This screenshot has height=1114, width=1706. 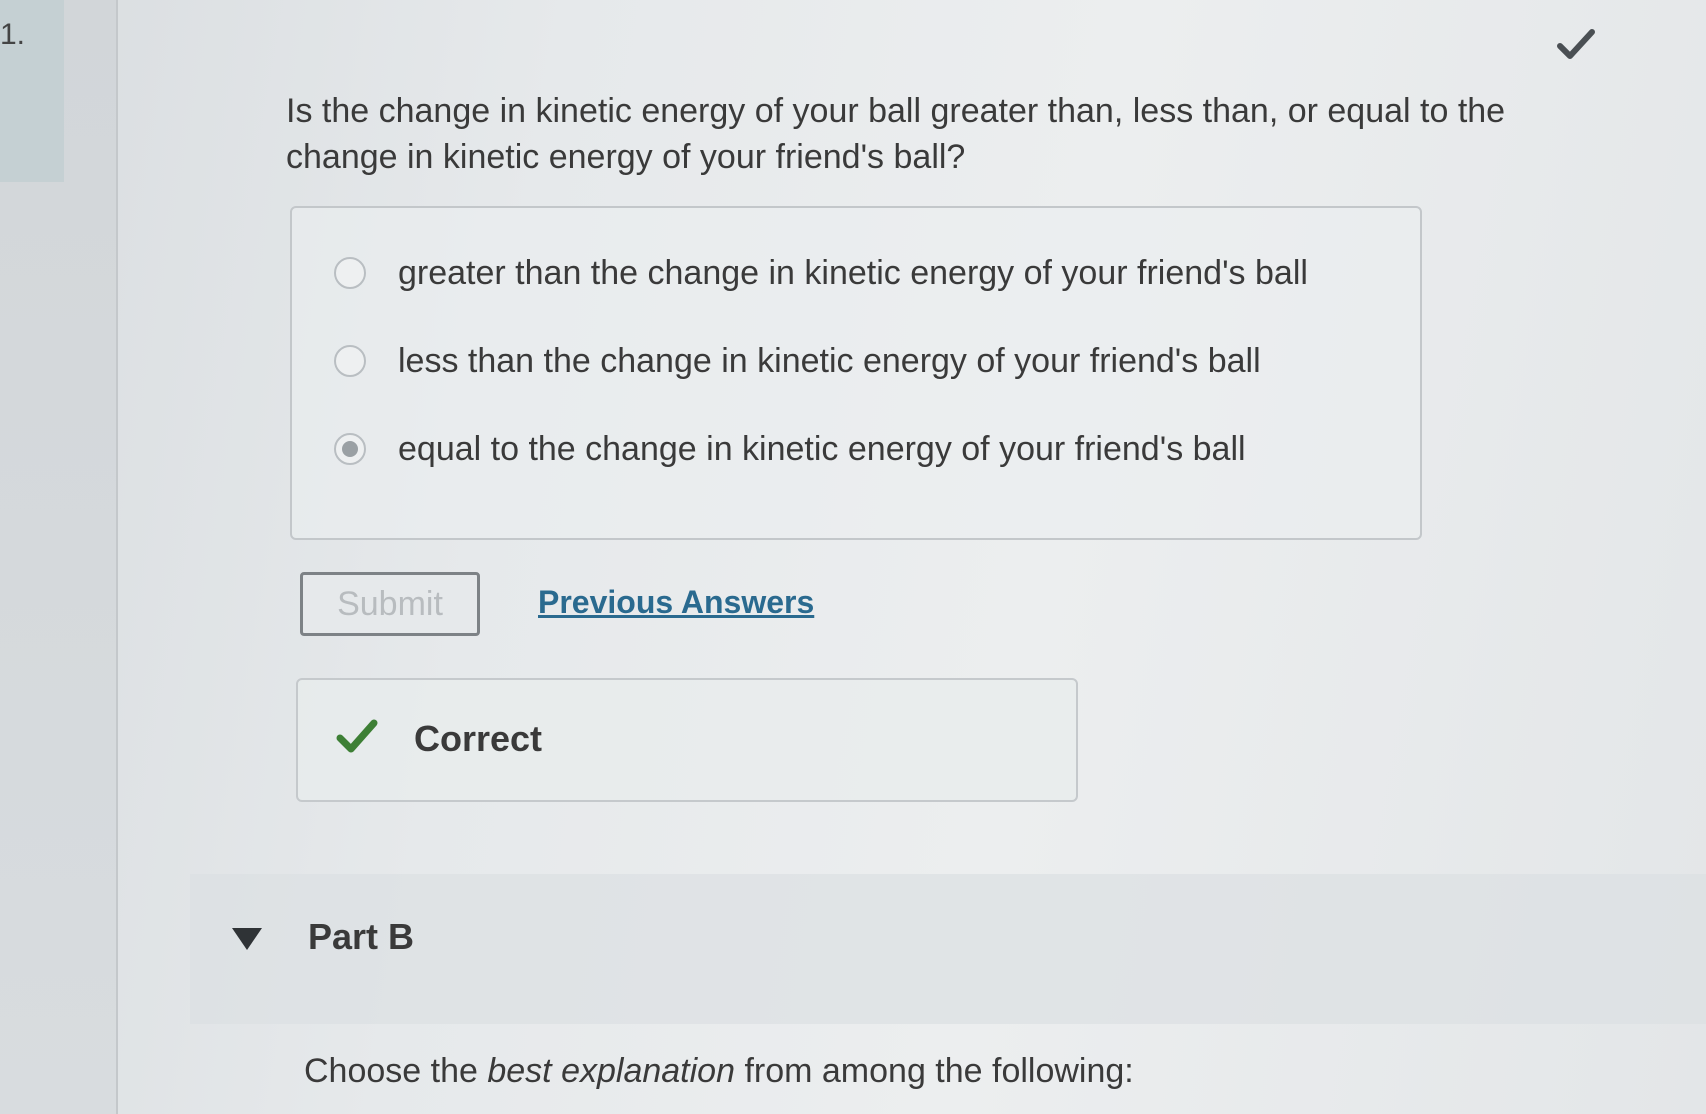 I want to click on part-b-title: Part B, so click(x=361, y=936).